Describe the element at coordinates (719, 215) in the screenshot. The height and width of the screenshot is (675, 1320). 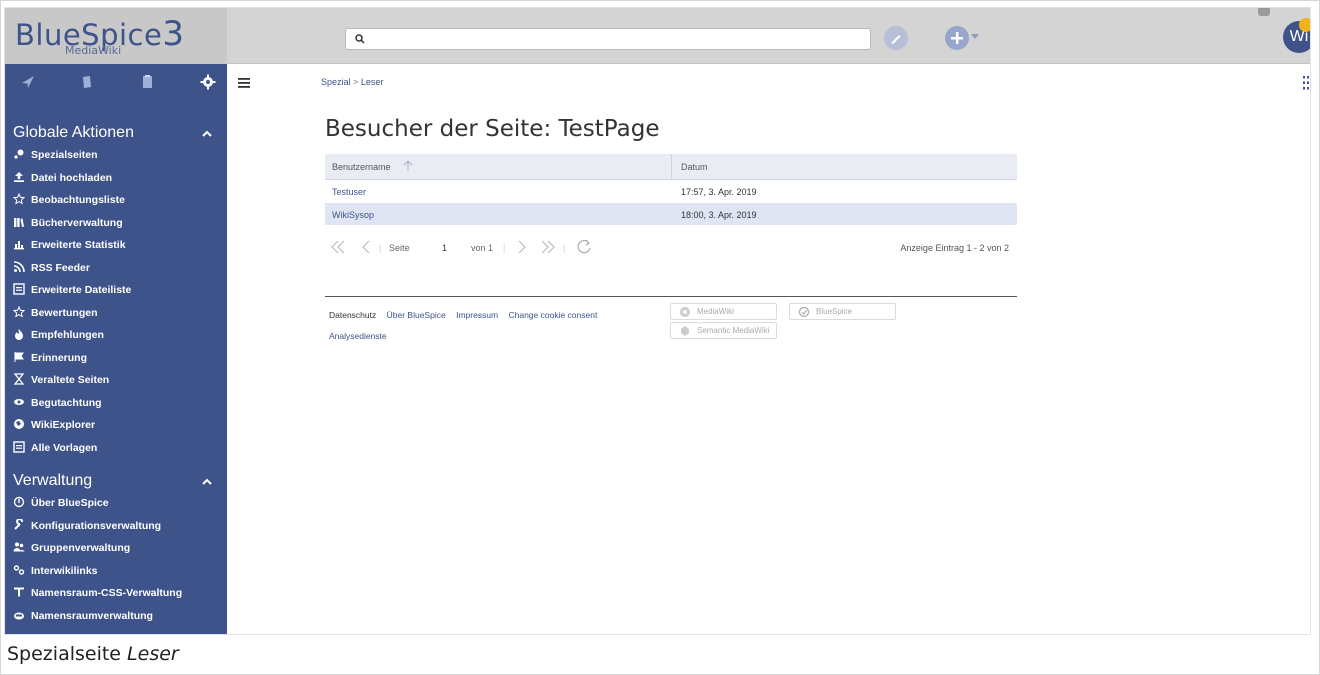
I see `row-date: 18:00, 3. Apr. 2019` at that location.